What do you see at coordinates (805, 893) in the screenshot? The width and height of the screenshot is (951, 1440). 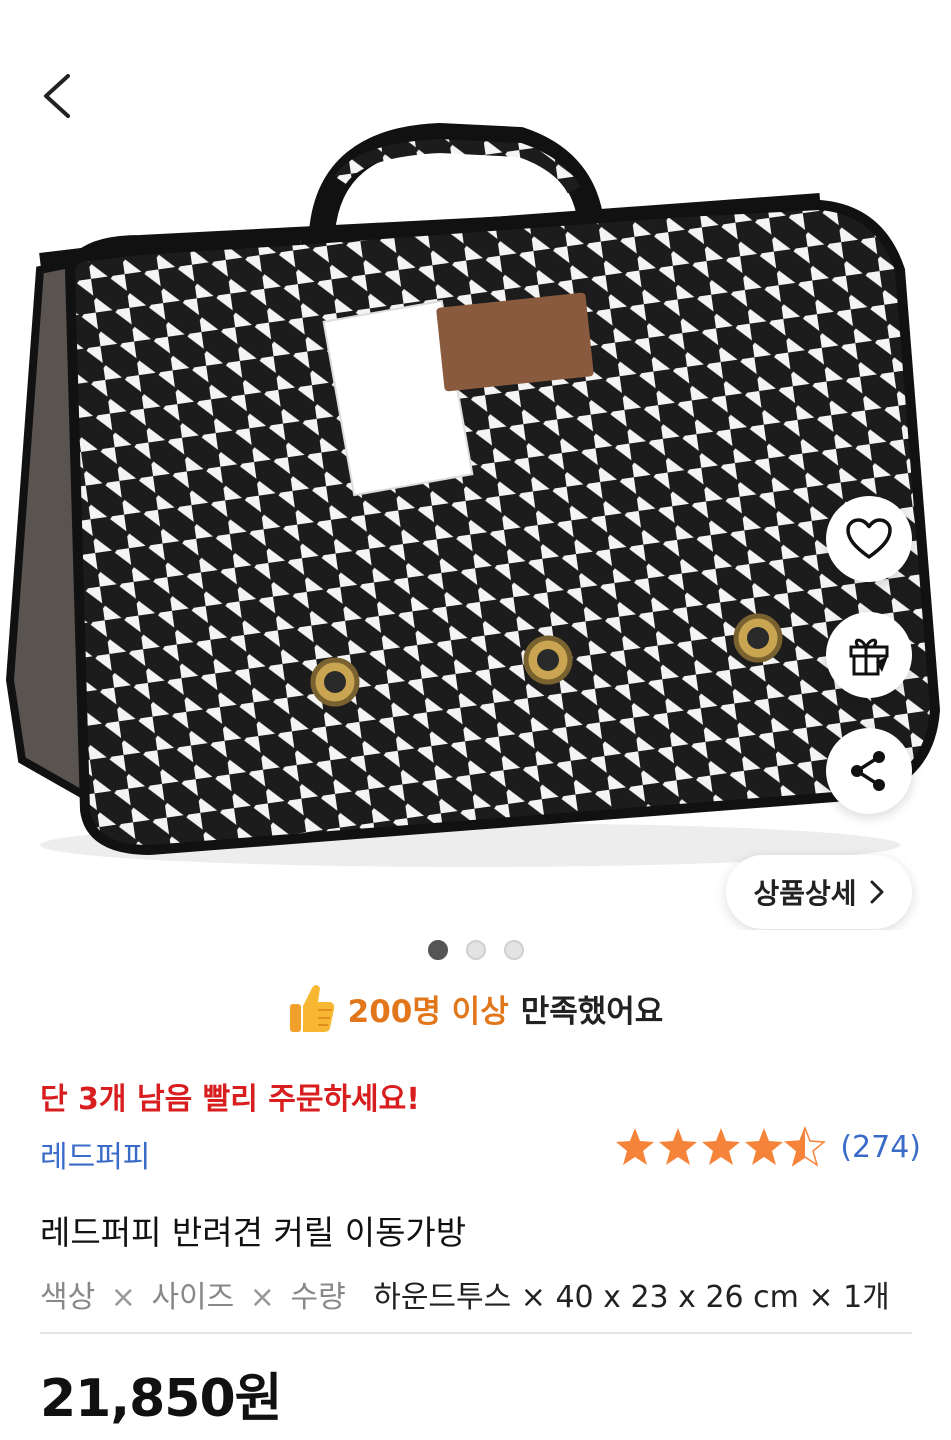 I see `product-detail-label: 상품상세` at bounding box center [805, 893].